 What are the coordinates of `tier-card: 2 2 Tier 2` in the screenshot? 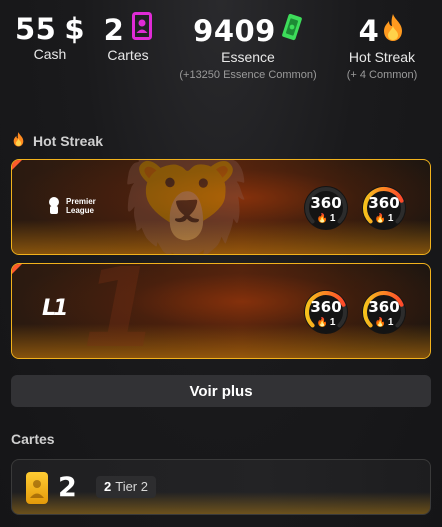 It's located at (221, 487).